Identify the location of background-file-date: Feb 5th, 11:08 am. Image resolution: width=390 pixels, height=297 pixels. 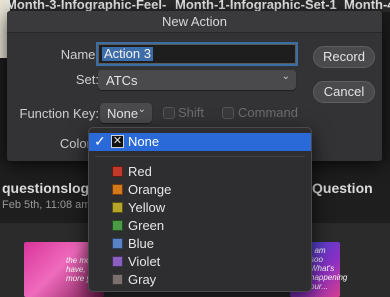
(46, 205).